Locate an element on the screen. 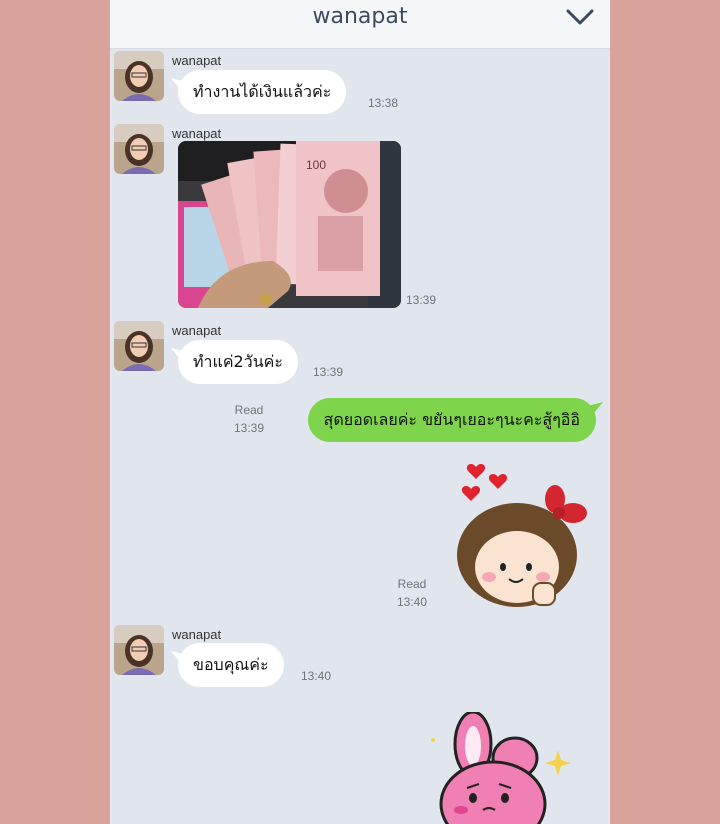 The image size is (720, 824). message-time: 13:38 is located at coordinates (383, 103).